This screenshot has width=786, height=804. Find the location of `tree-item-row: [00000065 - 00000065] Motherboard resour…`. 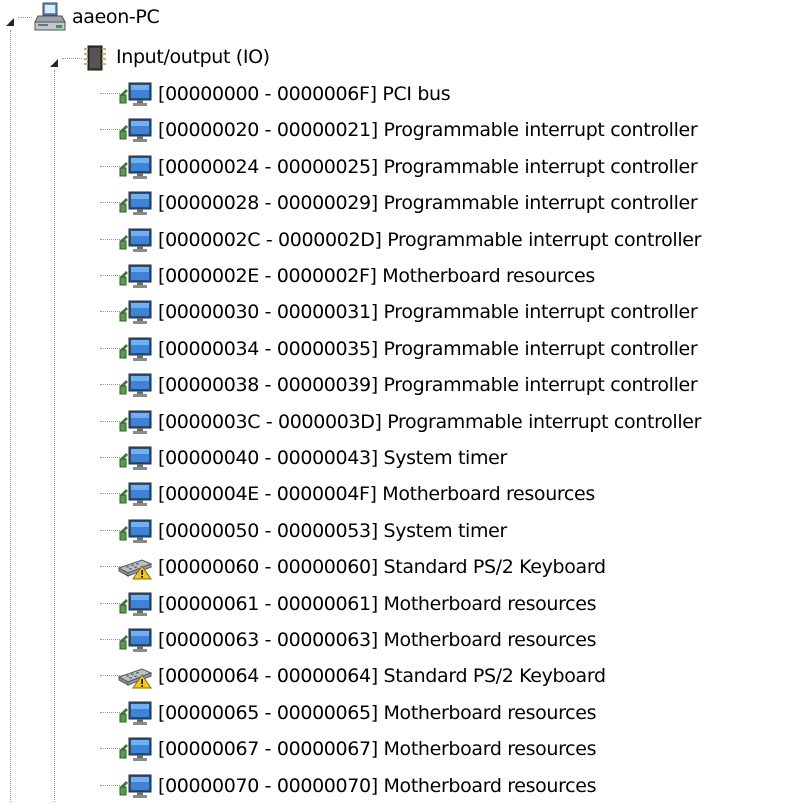

tree-item-row: [00000065 - 00000065] Motherboard resour… is located at coordinates (393, 713).